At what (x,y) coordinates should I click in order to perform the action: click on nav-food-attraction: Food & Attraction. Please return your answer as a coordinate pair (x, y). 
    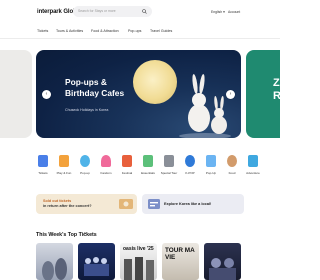
    Looking at the image, I should click on (105, 31).